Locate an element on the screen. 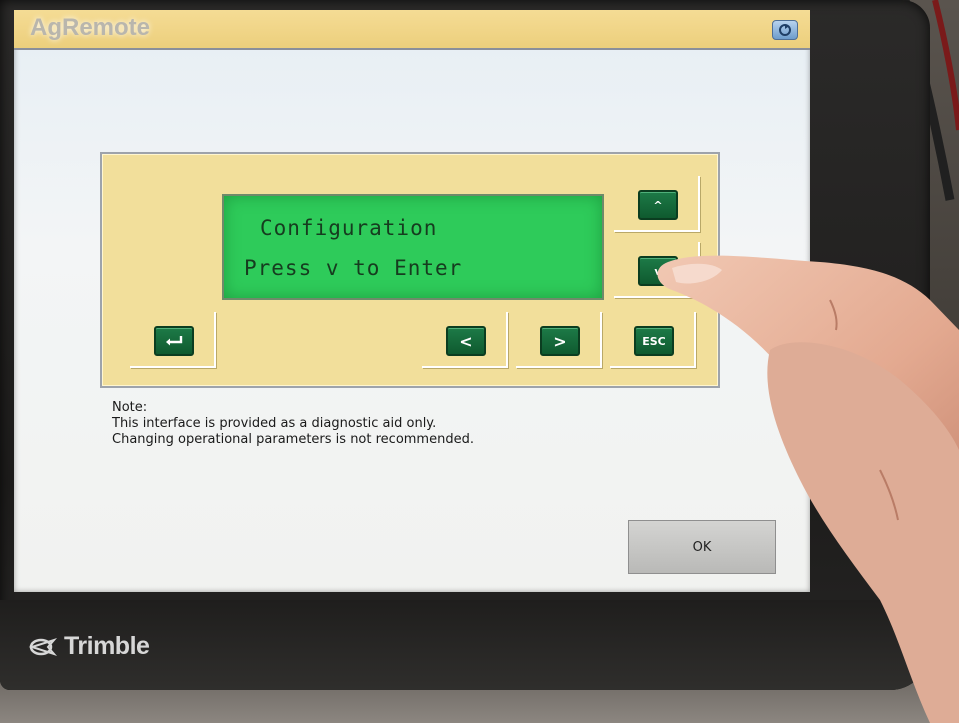  enter-key-well is located at coordinates (173, 340).